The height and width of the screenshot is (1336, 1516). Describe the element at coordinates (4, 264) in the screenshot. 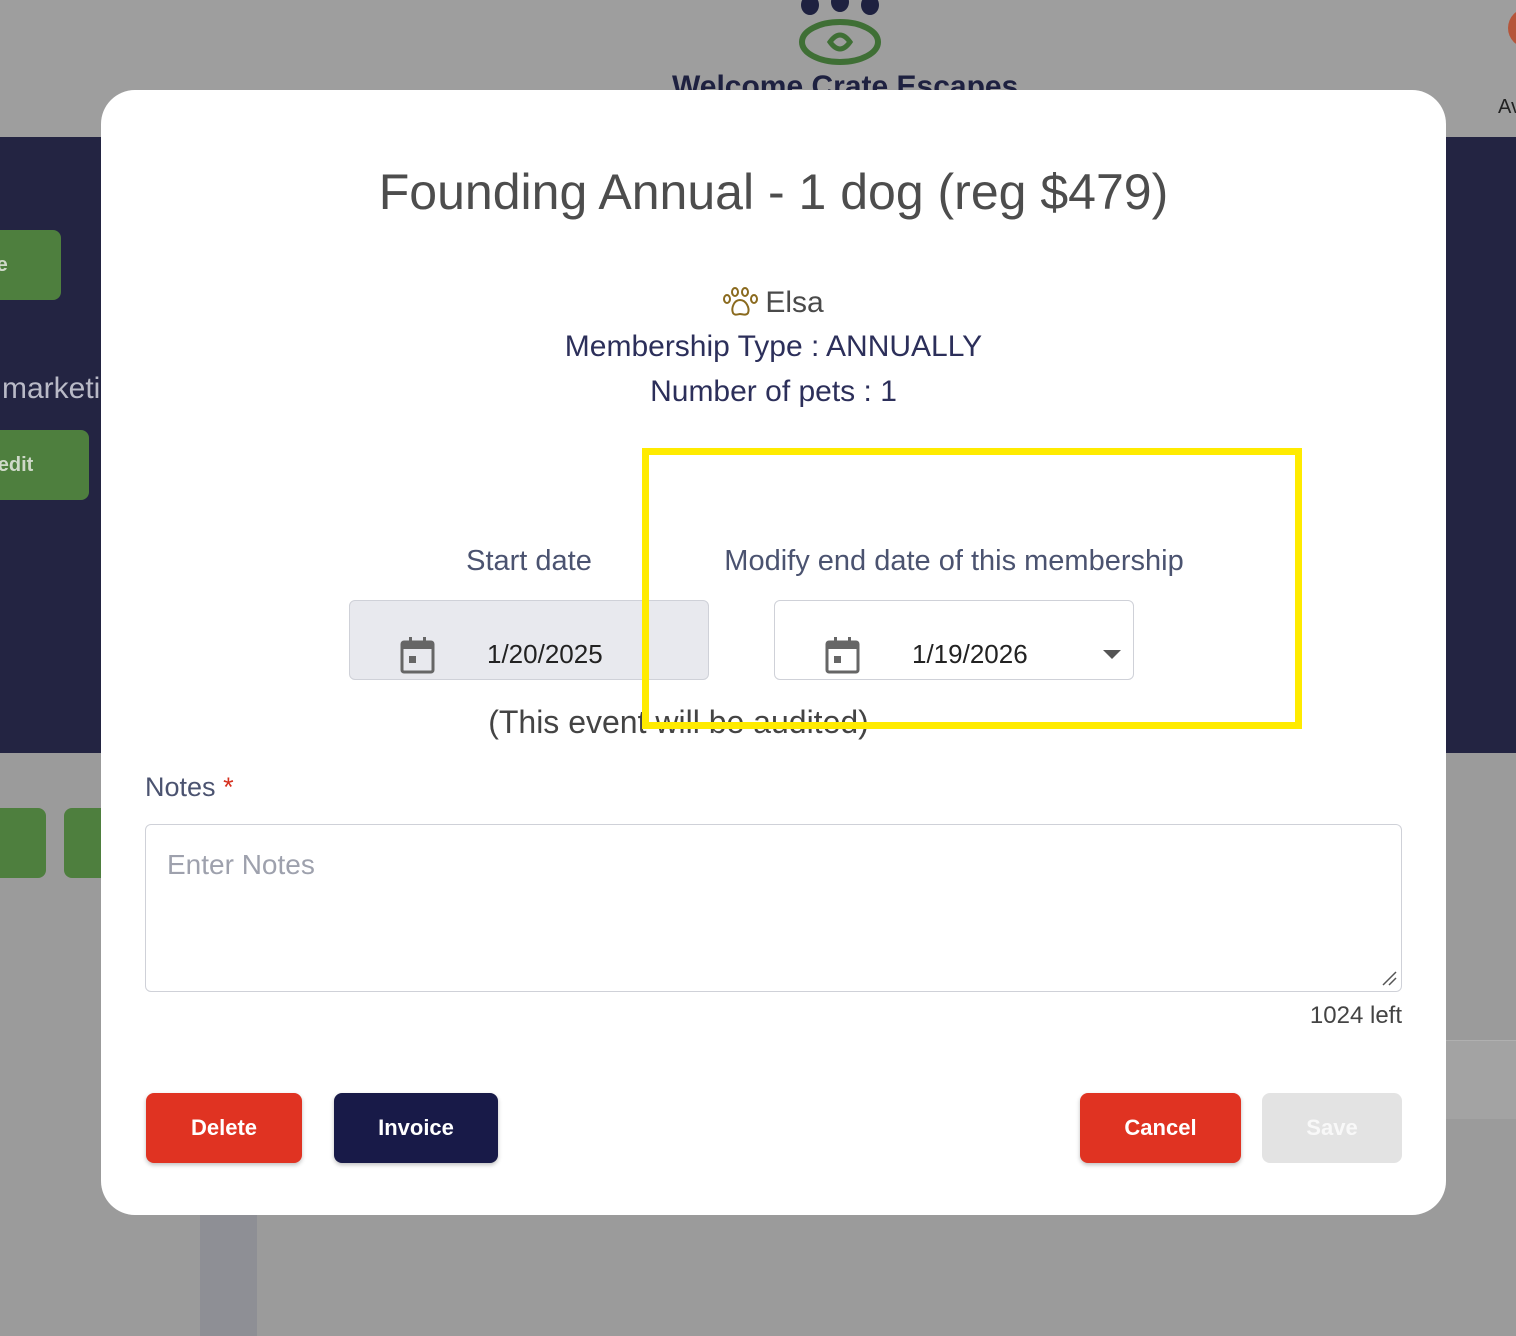

I see `background-button-label: te` at that location.